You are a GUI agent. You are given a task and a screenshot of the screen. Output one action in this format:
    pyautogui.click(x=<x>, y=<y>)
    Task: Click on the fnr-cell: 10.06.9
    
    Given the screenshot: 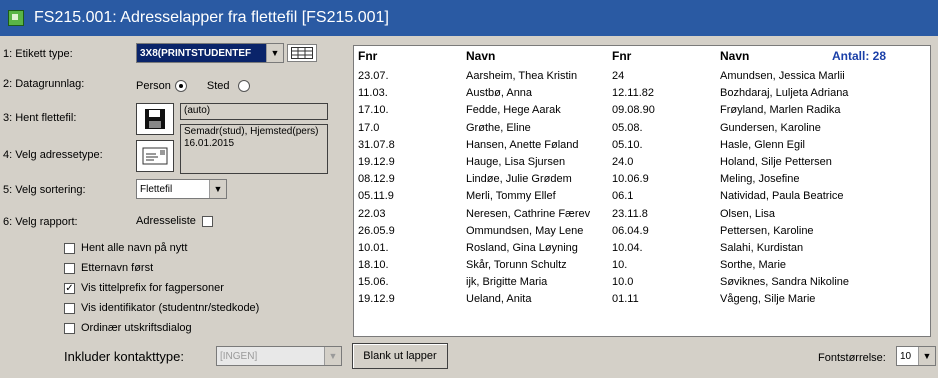 What is the action you would take?
    pyautogui.click(x=664, y=179)
    